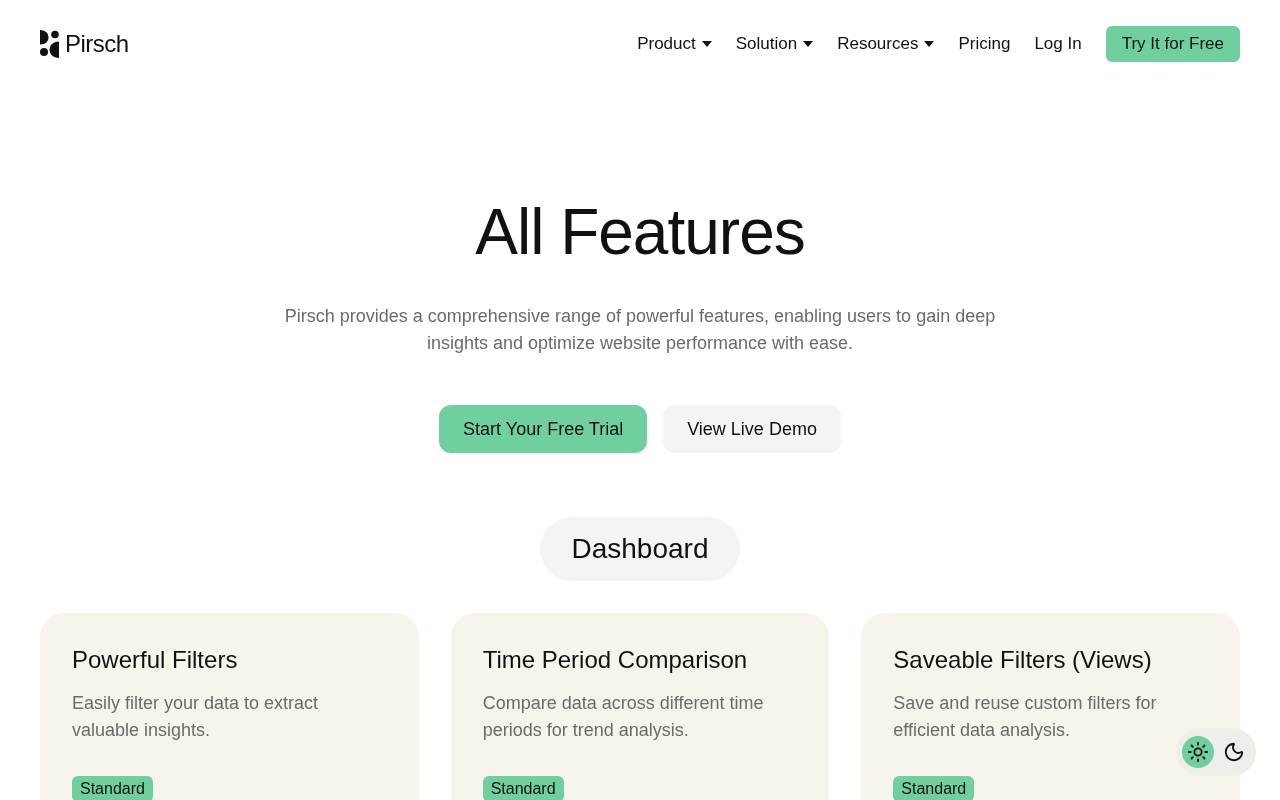  Describe the element at coordinates (774, 44) in the screenshot. I see `nav-link: Solution` at that location.